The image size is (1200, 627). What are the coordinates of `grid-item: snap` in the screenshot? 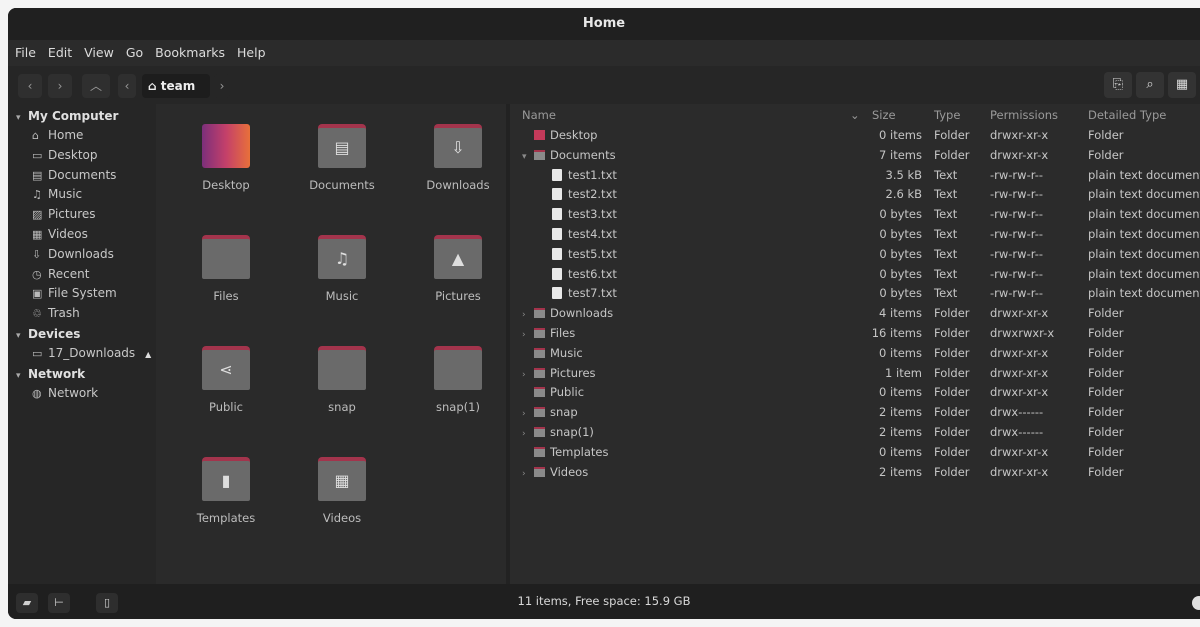 It's located at (342, 380).